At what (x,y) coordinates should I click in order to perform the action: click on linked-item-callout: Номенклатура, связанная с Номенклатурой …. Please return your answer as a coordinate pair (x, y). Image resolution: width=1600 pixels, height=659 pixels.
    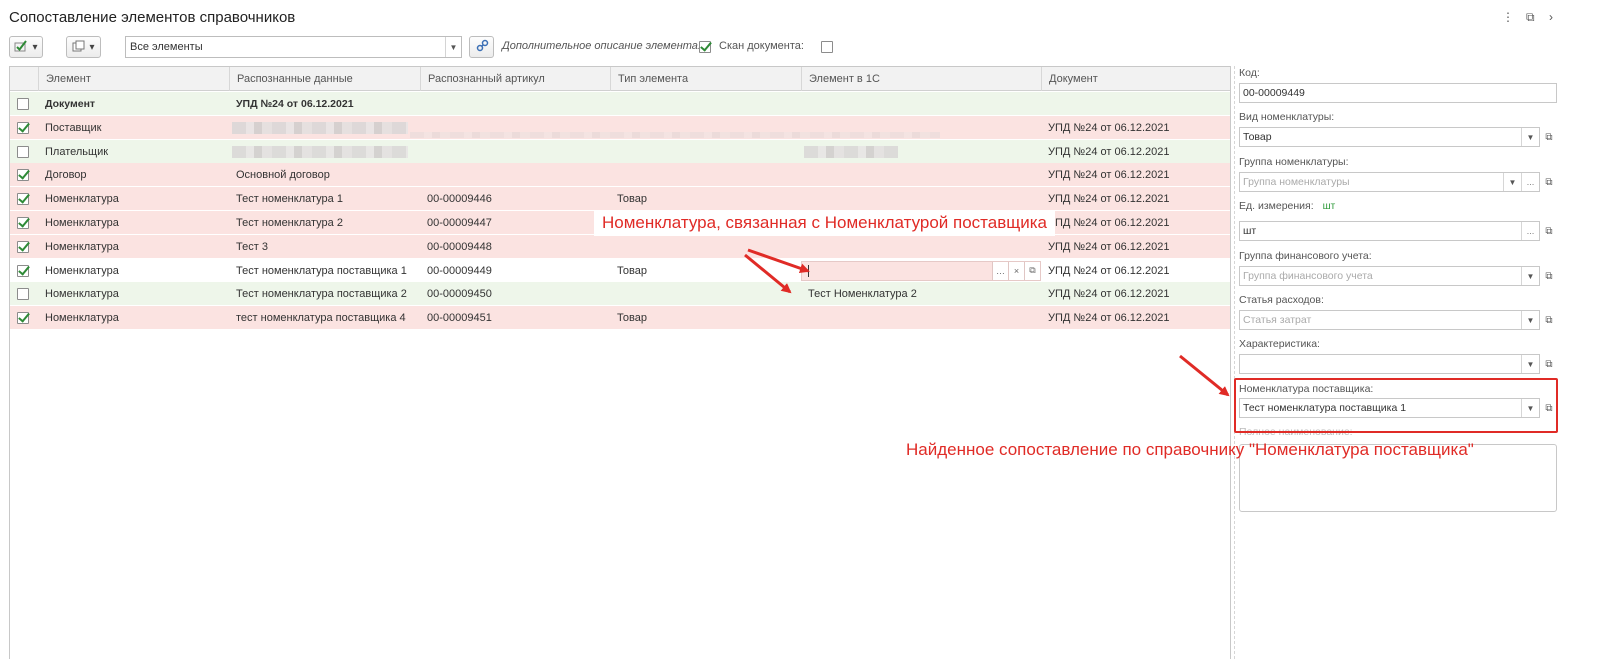
    Looking at the image, I should click on (825, 223).